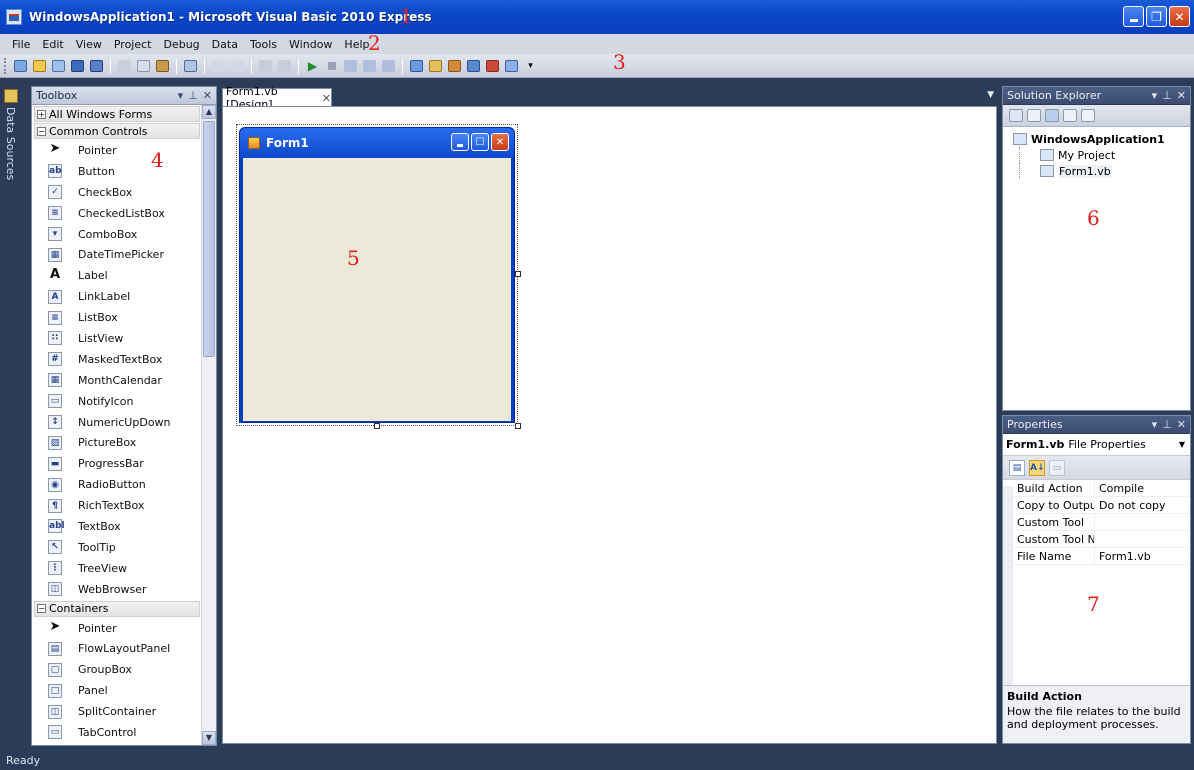 The height and width of the screenshot is (770, 1194). I want to click on solution-explorer-icon, so click(416, 65).